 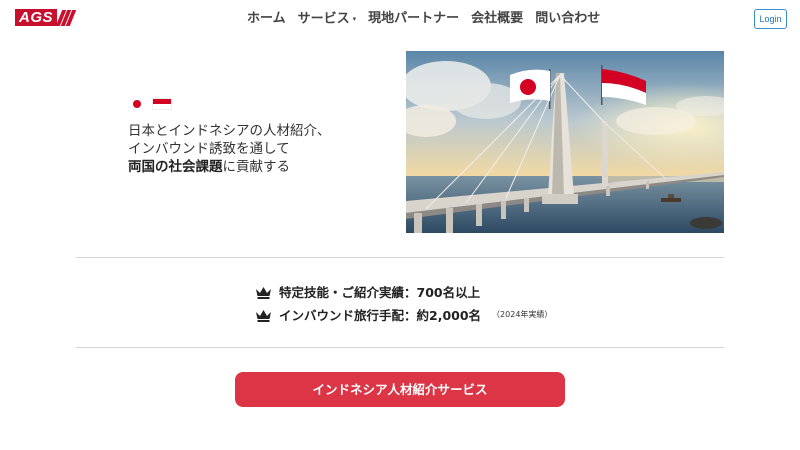 I want to click on nav-item-local-partners: 現地パートナー, so click(x=413, y=19).